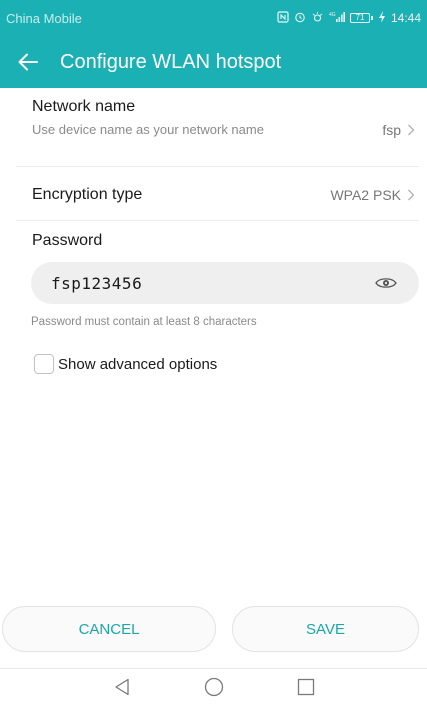  I want to click on nav-recents-icon, so click(306, 686).